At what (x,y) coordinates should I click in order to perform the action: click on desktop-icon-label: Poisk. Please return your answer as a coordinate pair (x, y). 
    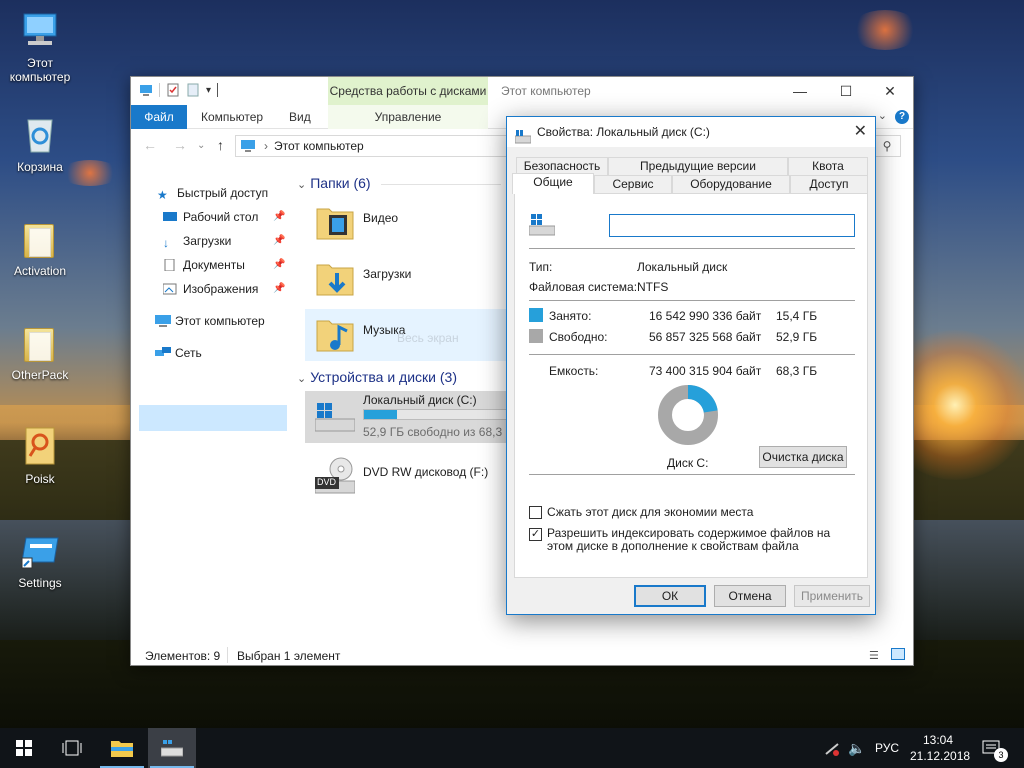
    Looking at the image, I should click on (40, 479).